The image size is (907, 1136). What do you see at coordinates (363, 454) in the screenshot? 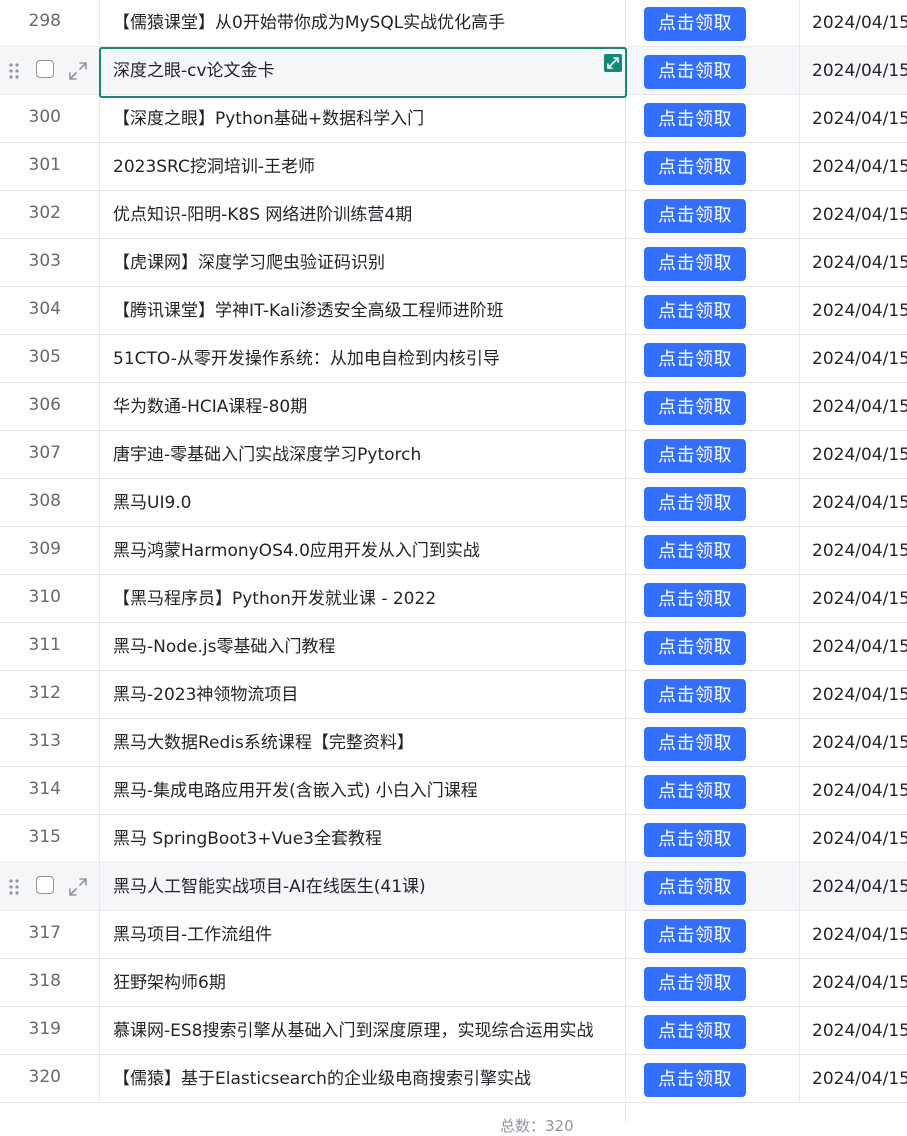
I see `course-name-cell: 唐宇迪-零基础入门实战深度学习Pytorch` at bounding box center [363, 454].